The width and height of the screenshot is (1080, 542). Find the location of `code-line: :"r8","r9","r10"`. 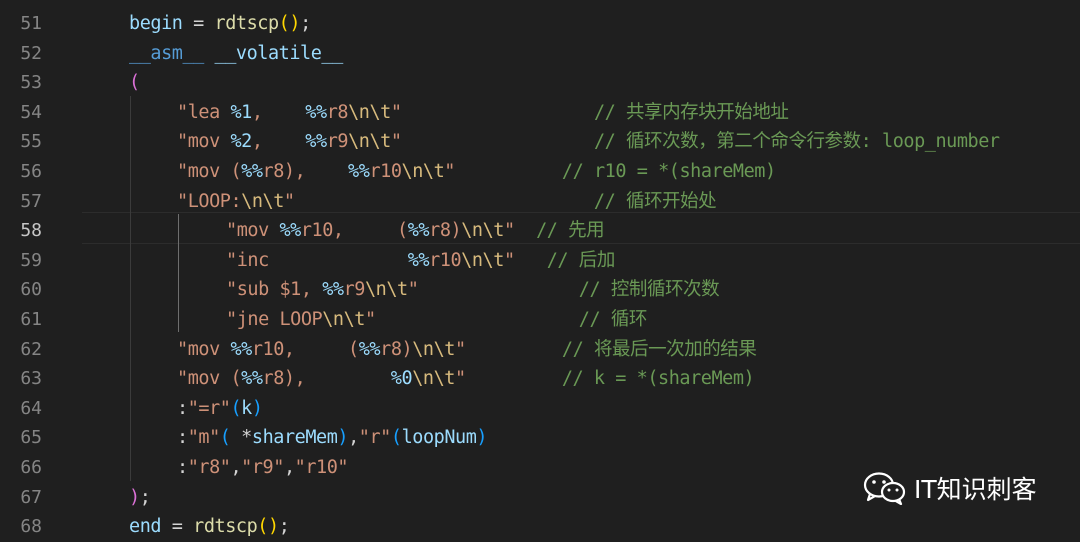

code-line: :"r8","r9","r10" is located at coordinates (263, 468).